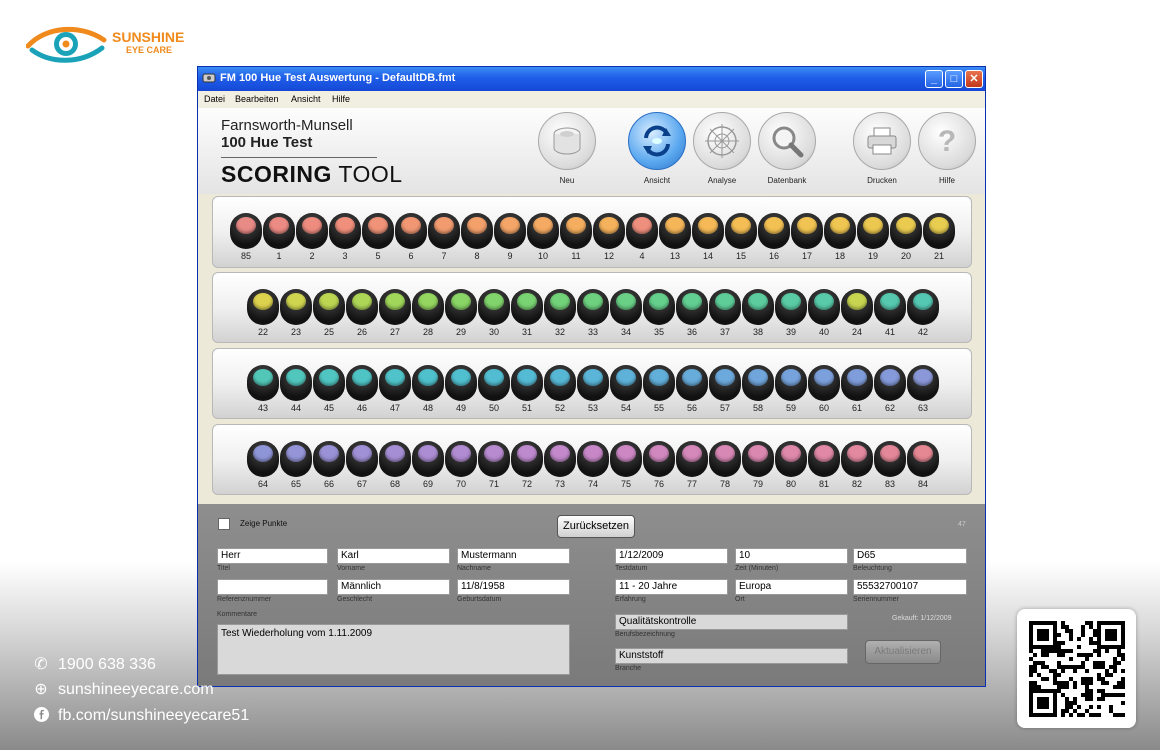  Describe the element at coordinates (141, 716) in the screenshot. I see `contact-facebook: fb.com/sunshineeyecare51` at that location.